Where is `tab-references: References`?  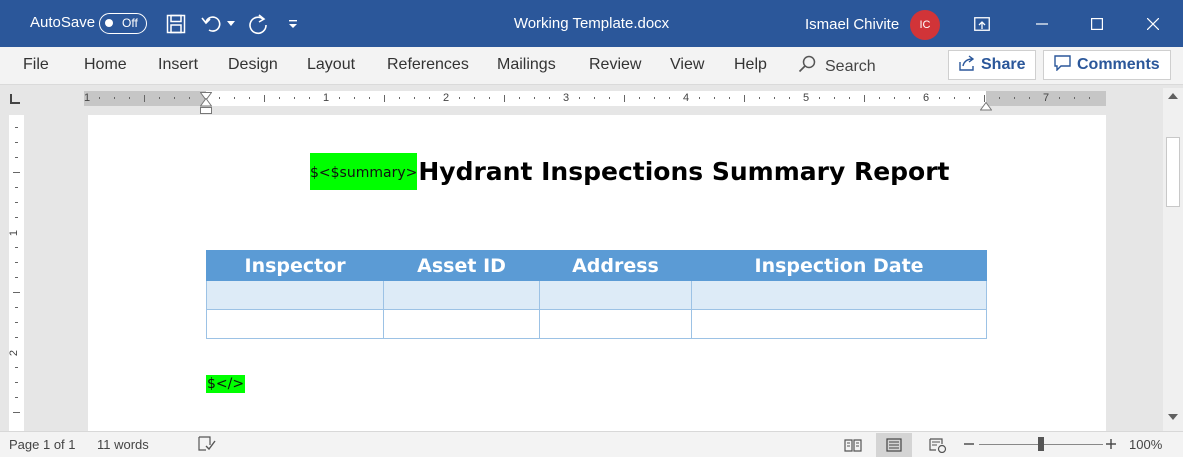 tab-references: References is located at coordinates (428, 65).